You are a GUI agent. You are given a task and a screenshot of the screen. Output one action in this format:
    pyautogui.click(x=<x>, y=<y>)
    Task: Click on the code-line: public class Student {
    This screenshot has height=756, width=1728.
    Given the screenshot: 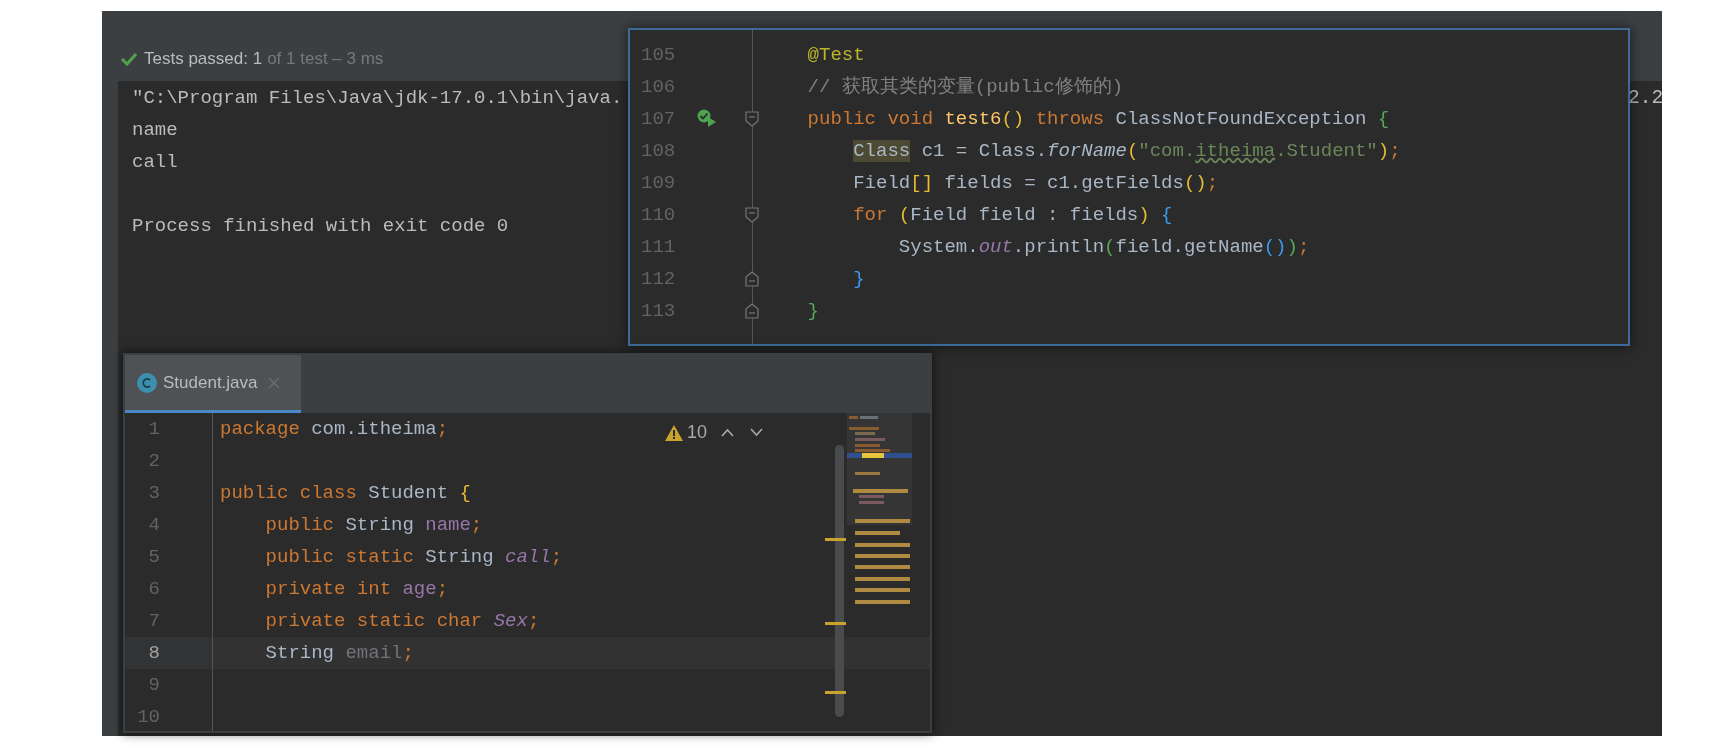 What is the action you would take?
    pyautogui.click(x=345, y=493)
    